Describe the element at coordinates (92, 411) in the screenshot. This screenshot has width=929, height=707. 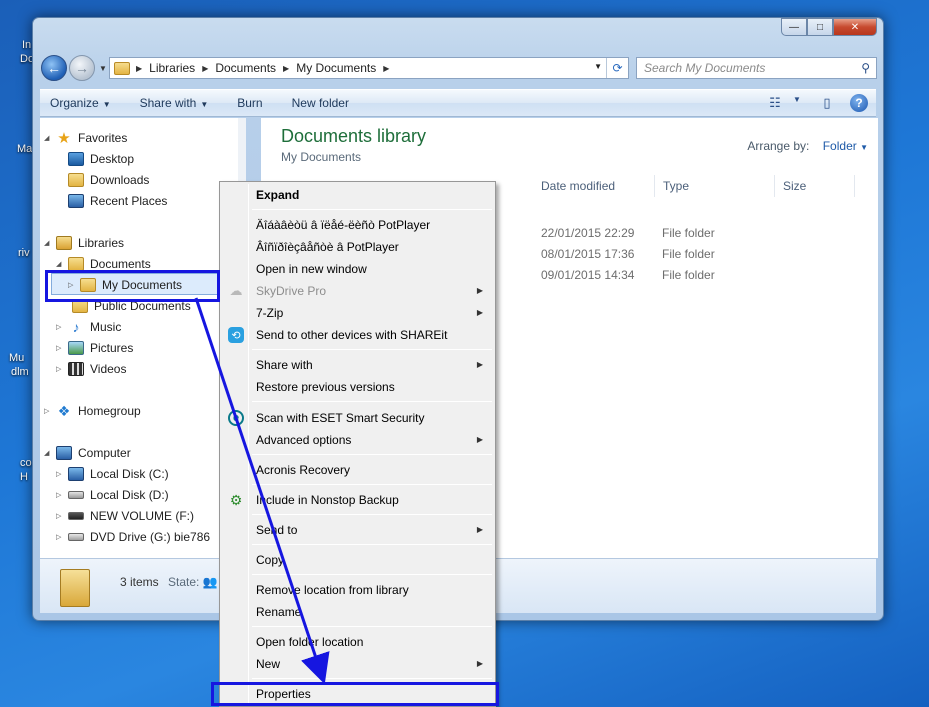
I see `tree-homegroup: ▷ ❖ Homegroup` at that location.